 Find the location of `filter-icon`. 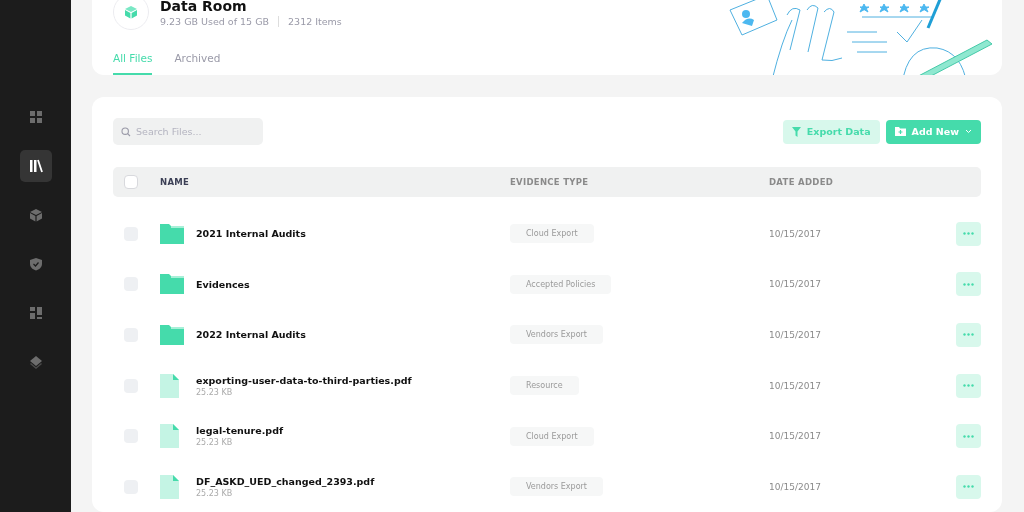

filter-icon is located at coordinates (796, 131).